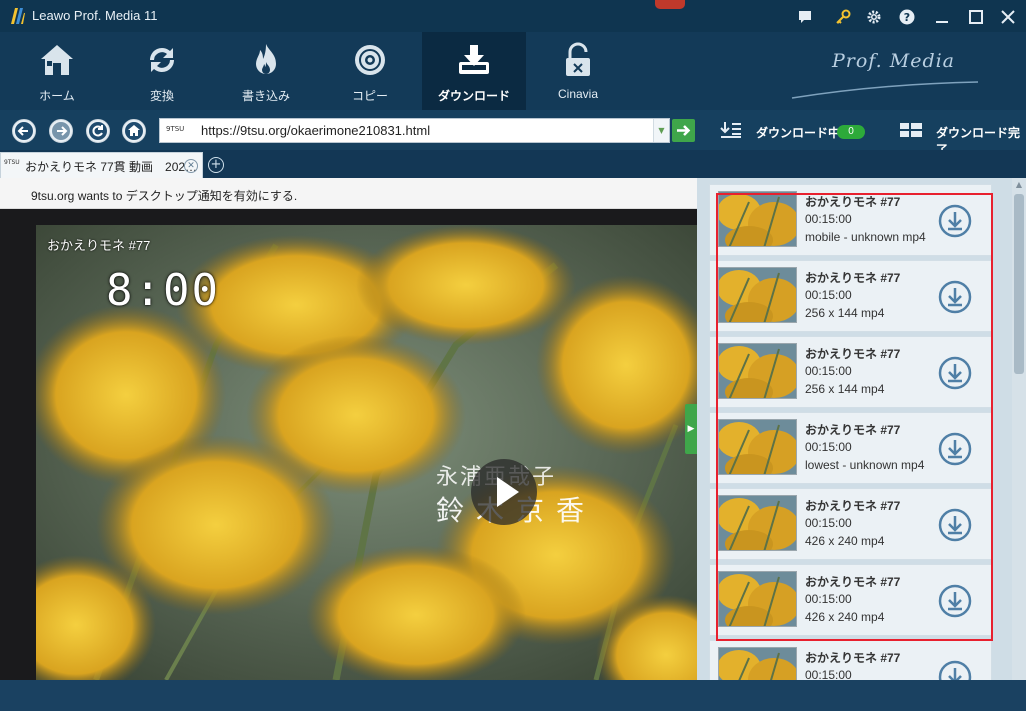 Image resolution: width=1026 pixels, height=711 pixels. I want to click on back-button, so click(24, 131).